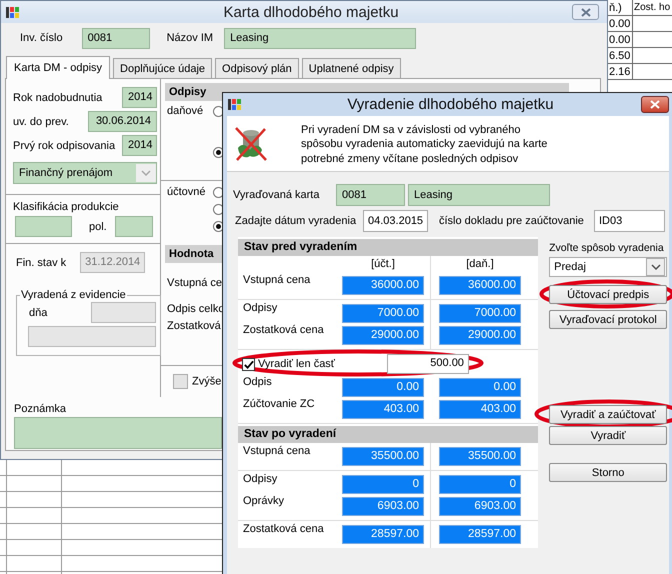 The height and width of the screenshot is (574, 672). I want to click on field-label: Názov IM, so click(190, 38).